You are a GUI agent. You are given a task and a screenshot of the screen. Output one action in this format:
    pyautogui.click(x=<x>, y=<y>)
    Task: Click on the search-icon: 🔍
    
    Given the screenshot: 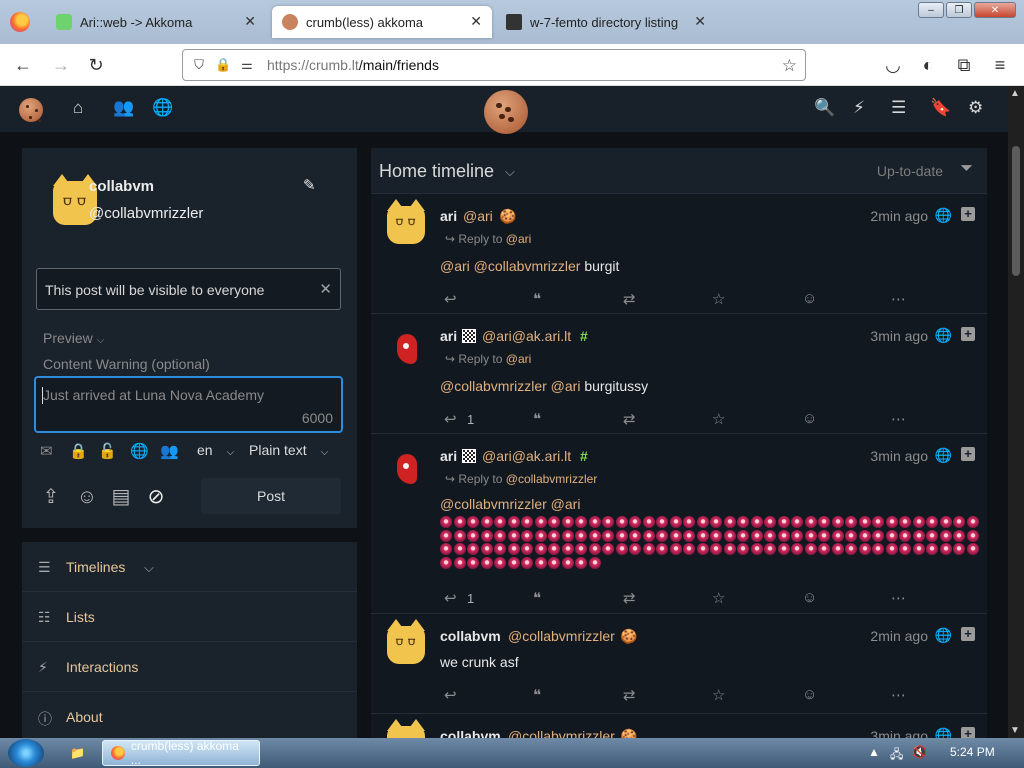 What is the action you would take?
    pyautogui.click(x=824, y=108)
    